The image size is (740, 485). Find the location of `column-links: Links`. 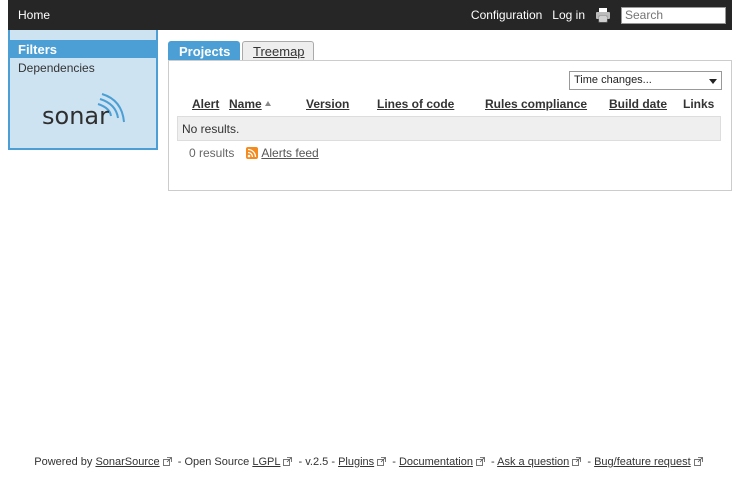

column-links: Links is located at coordinates (699, 104).